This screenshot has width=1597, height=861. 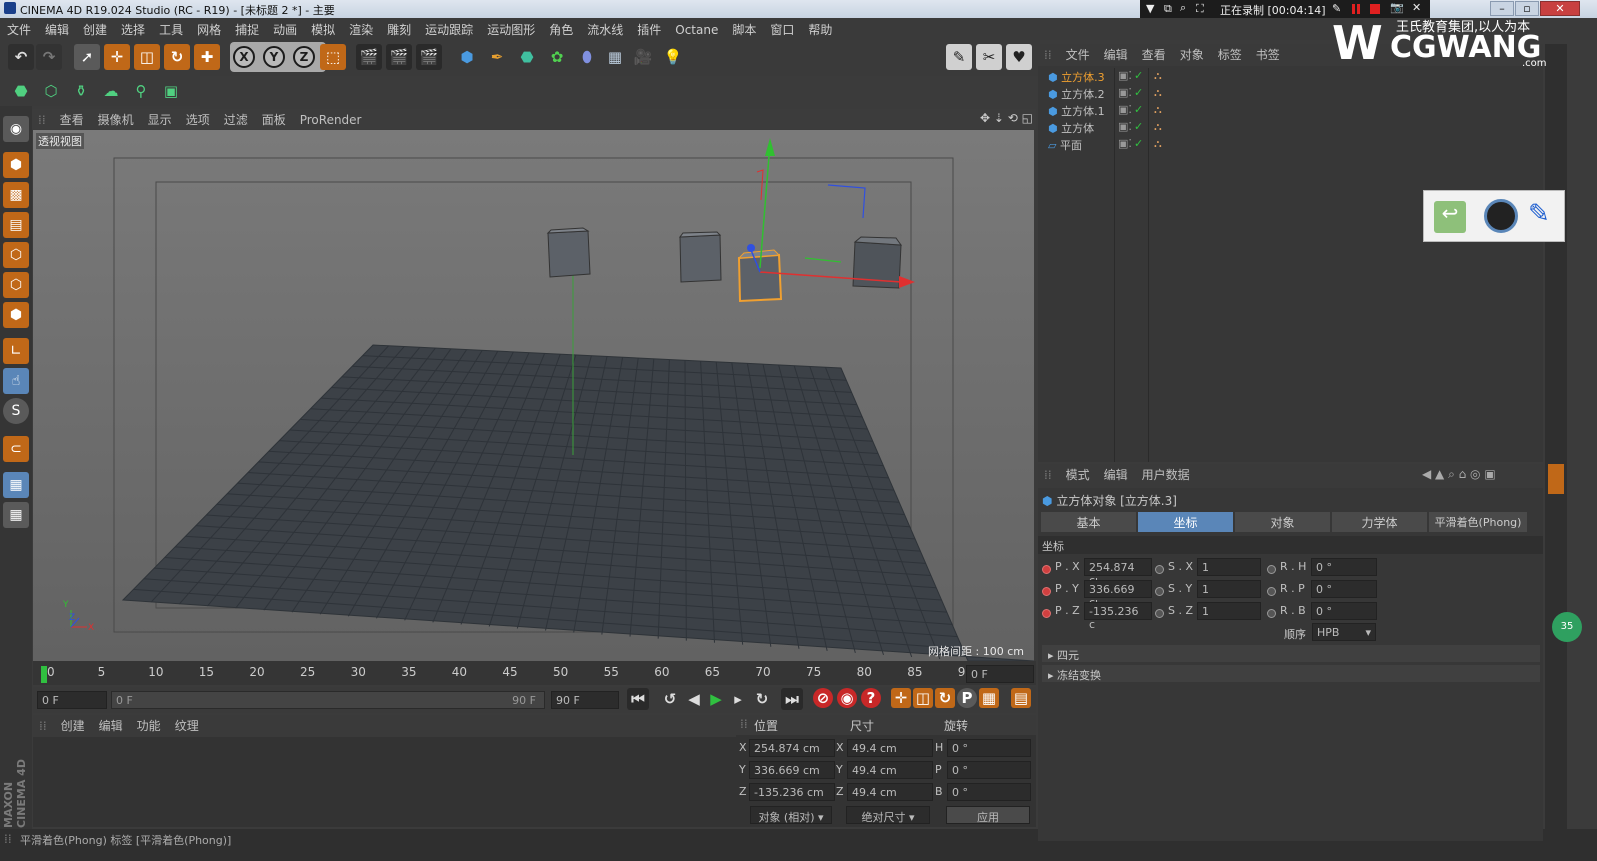 I want to click on mat-menu-edit: 编辑, so click(x=112, y=724).